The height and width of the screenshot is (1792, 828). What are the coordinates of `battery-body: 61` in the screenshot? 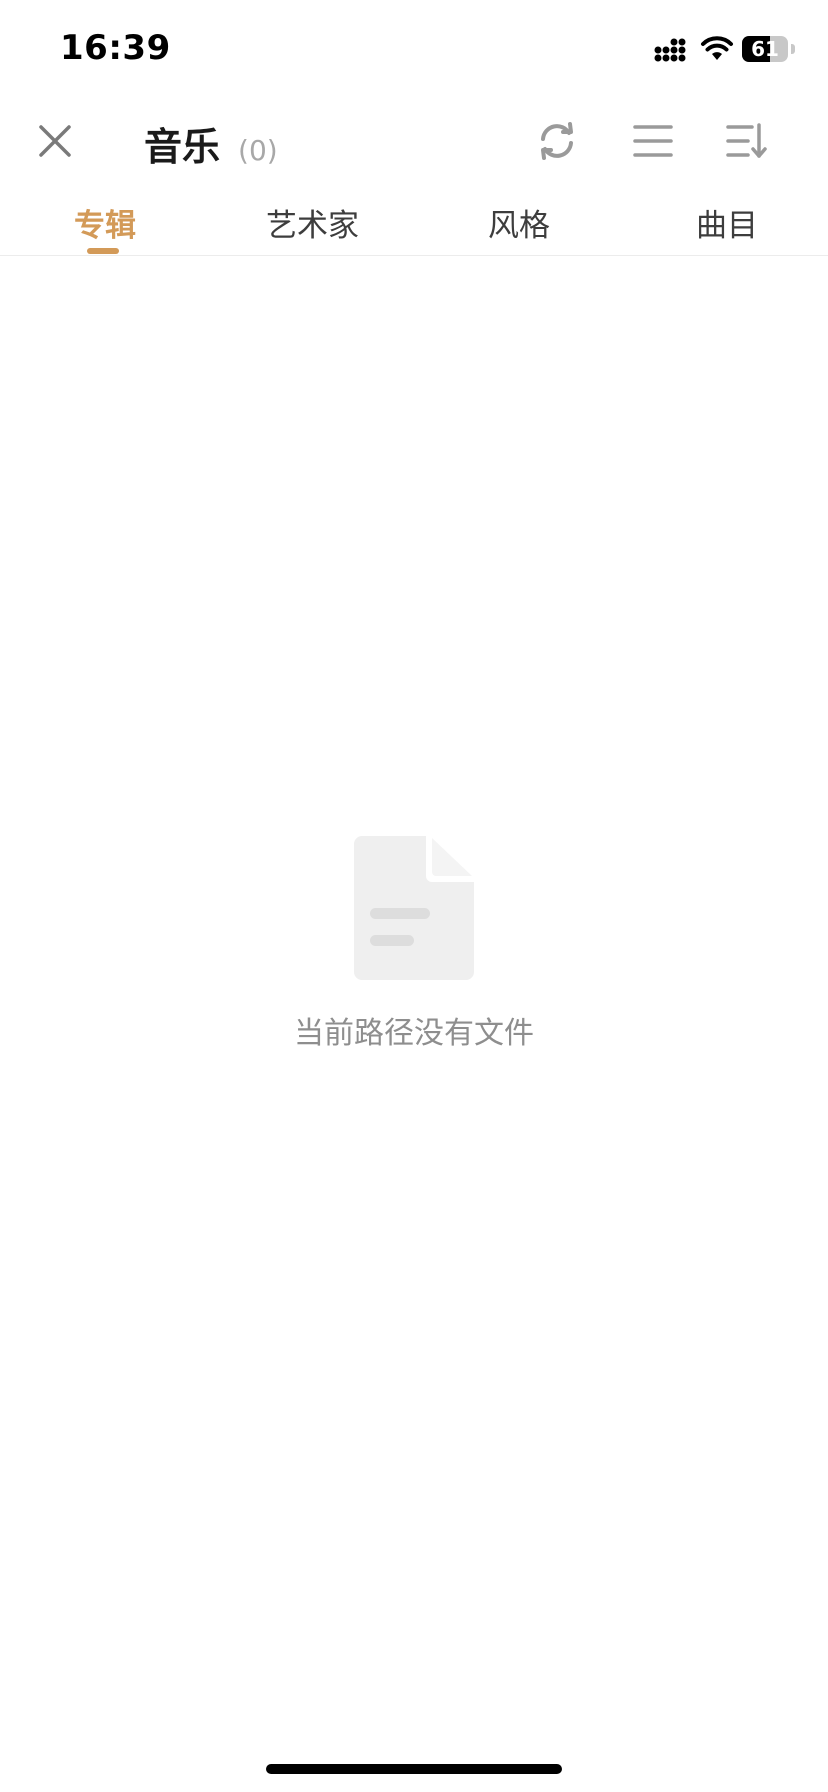 It's located at (765, 49).